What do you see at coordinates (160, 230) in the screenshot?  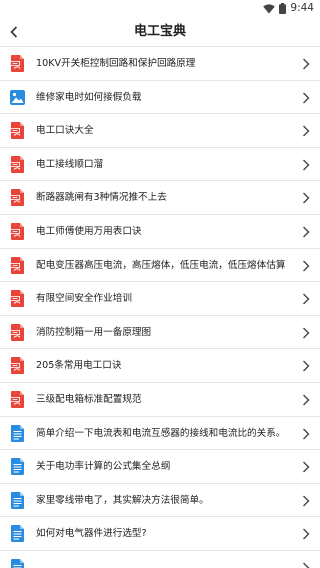 I see `list-item: 电工师傅使用万用表口诀` at bounding box center [160, 230].